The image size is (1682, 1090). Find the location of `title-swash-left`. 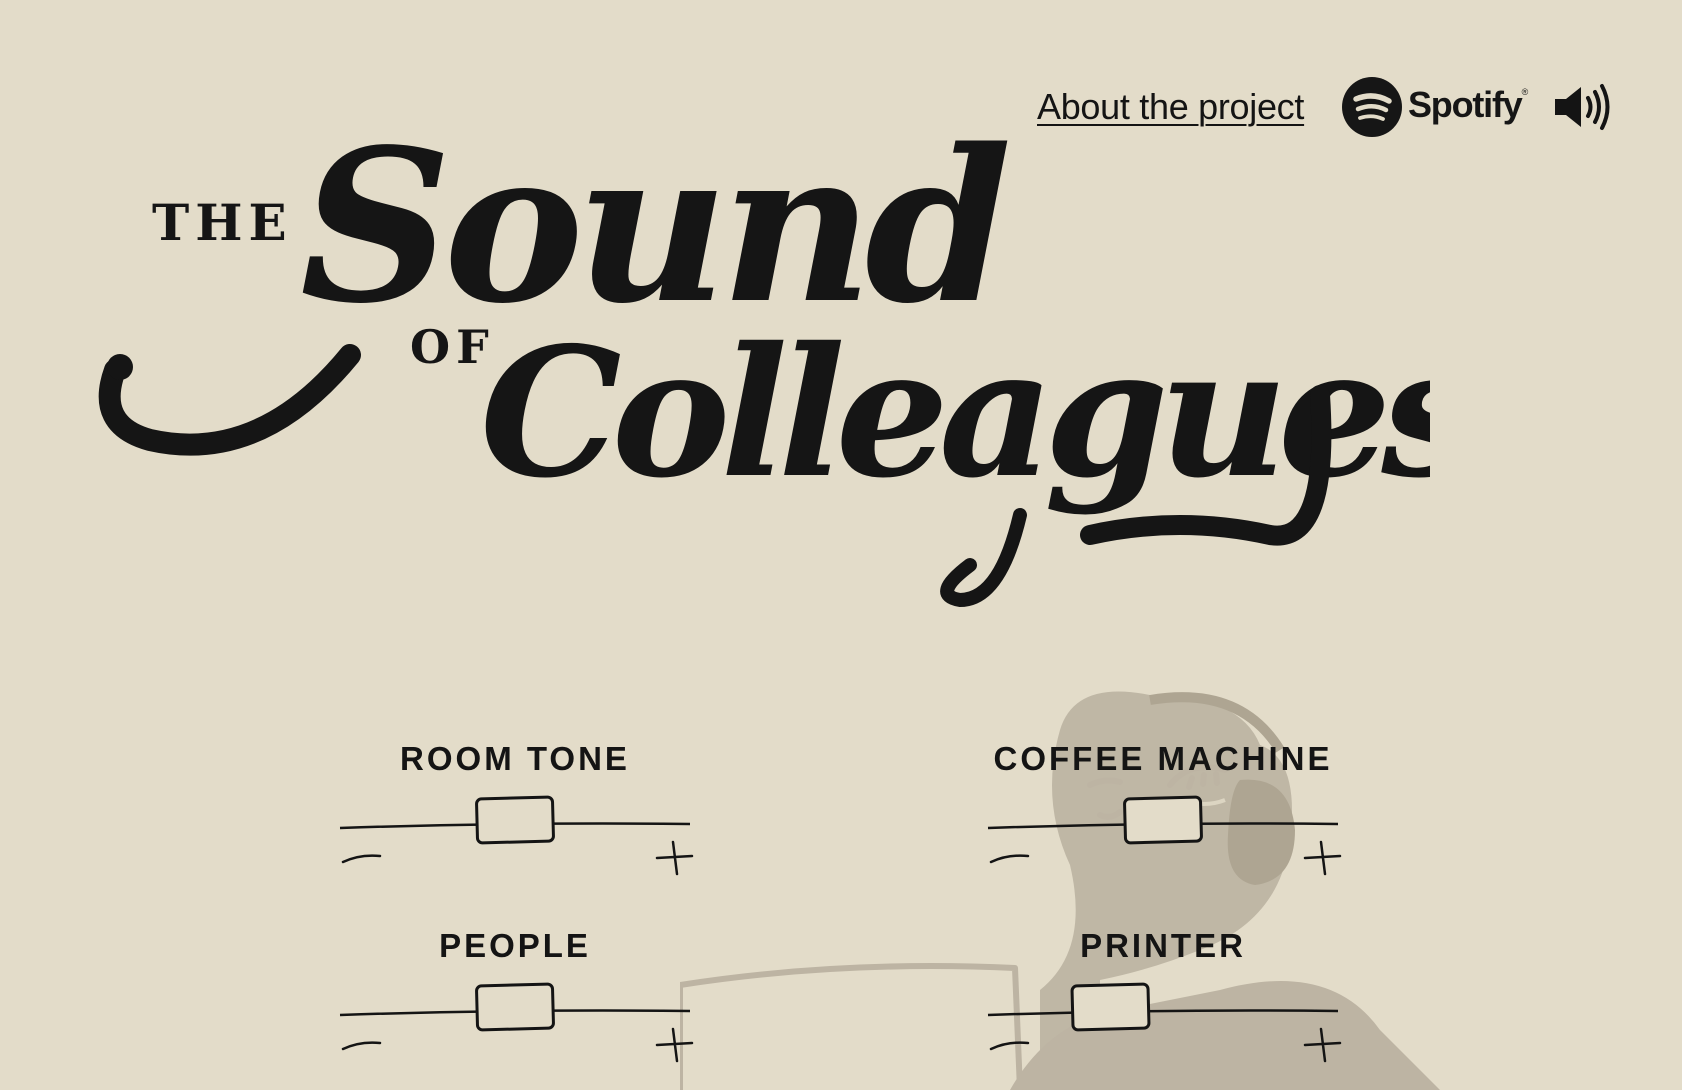

title-swash-left is located at coordinates (229, 400).